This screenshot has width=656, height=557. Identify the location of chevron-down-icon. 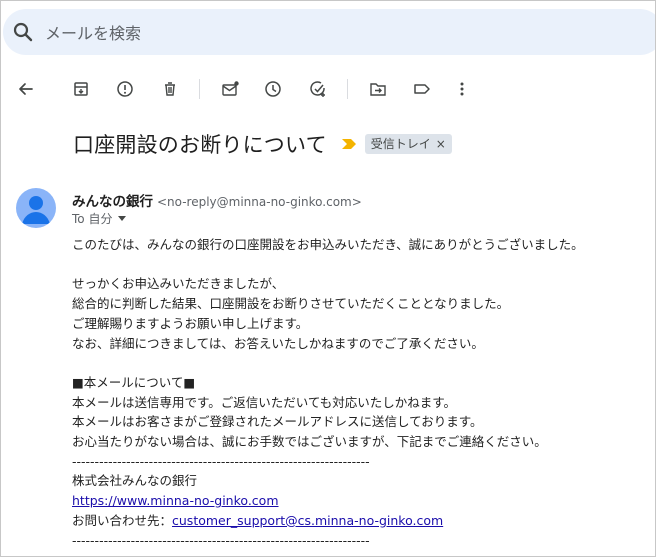
(122, 218).